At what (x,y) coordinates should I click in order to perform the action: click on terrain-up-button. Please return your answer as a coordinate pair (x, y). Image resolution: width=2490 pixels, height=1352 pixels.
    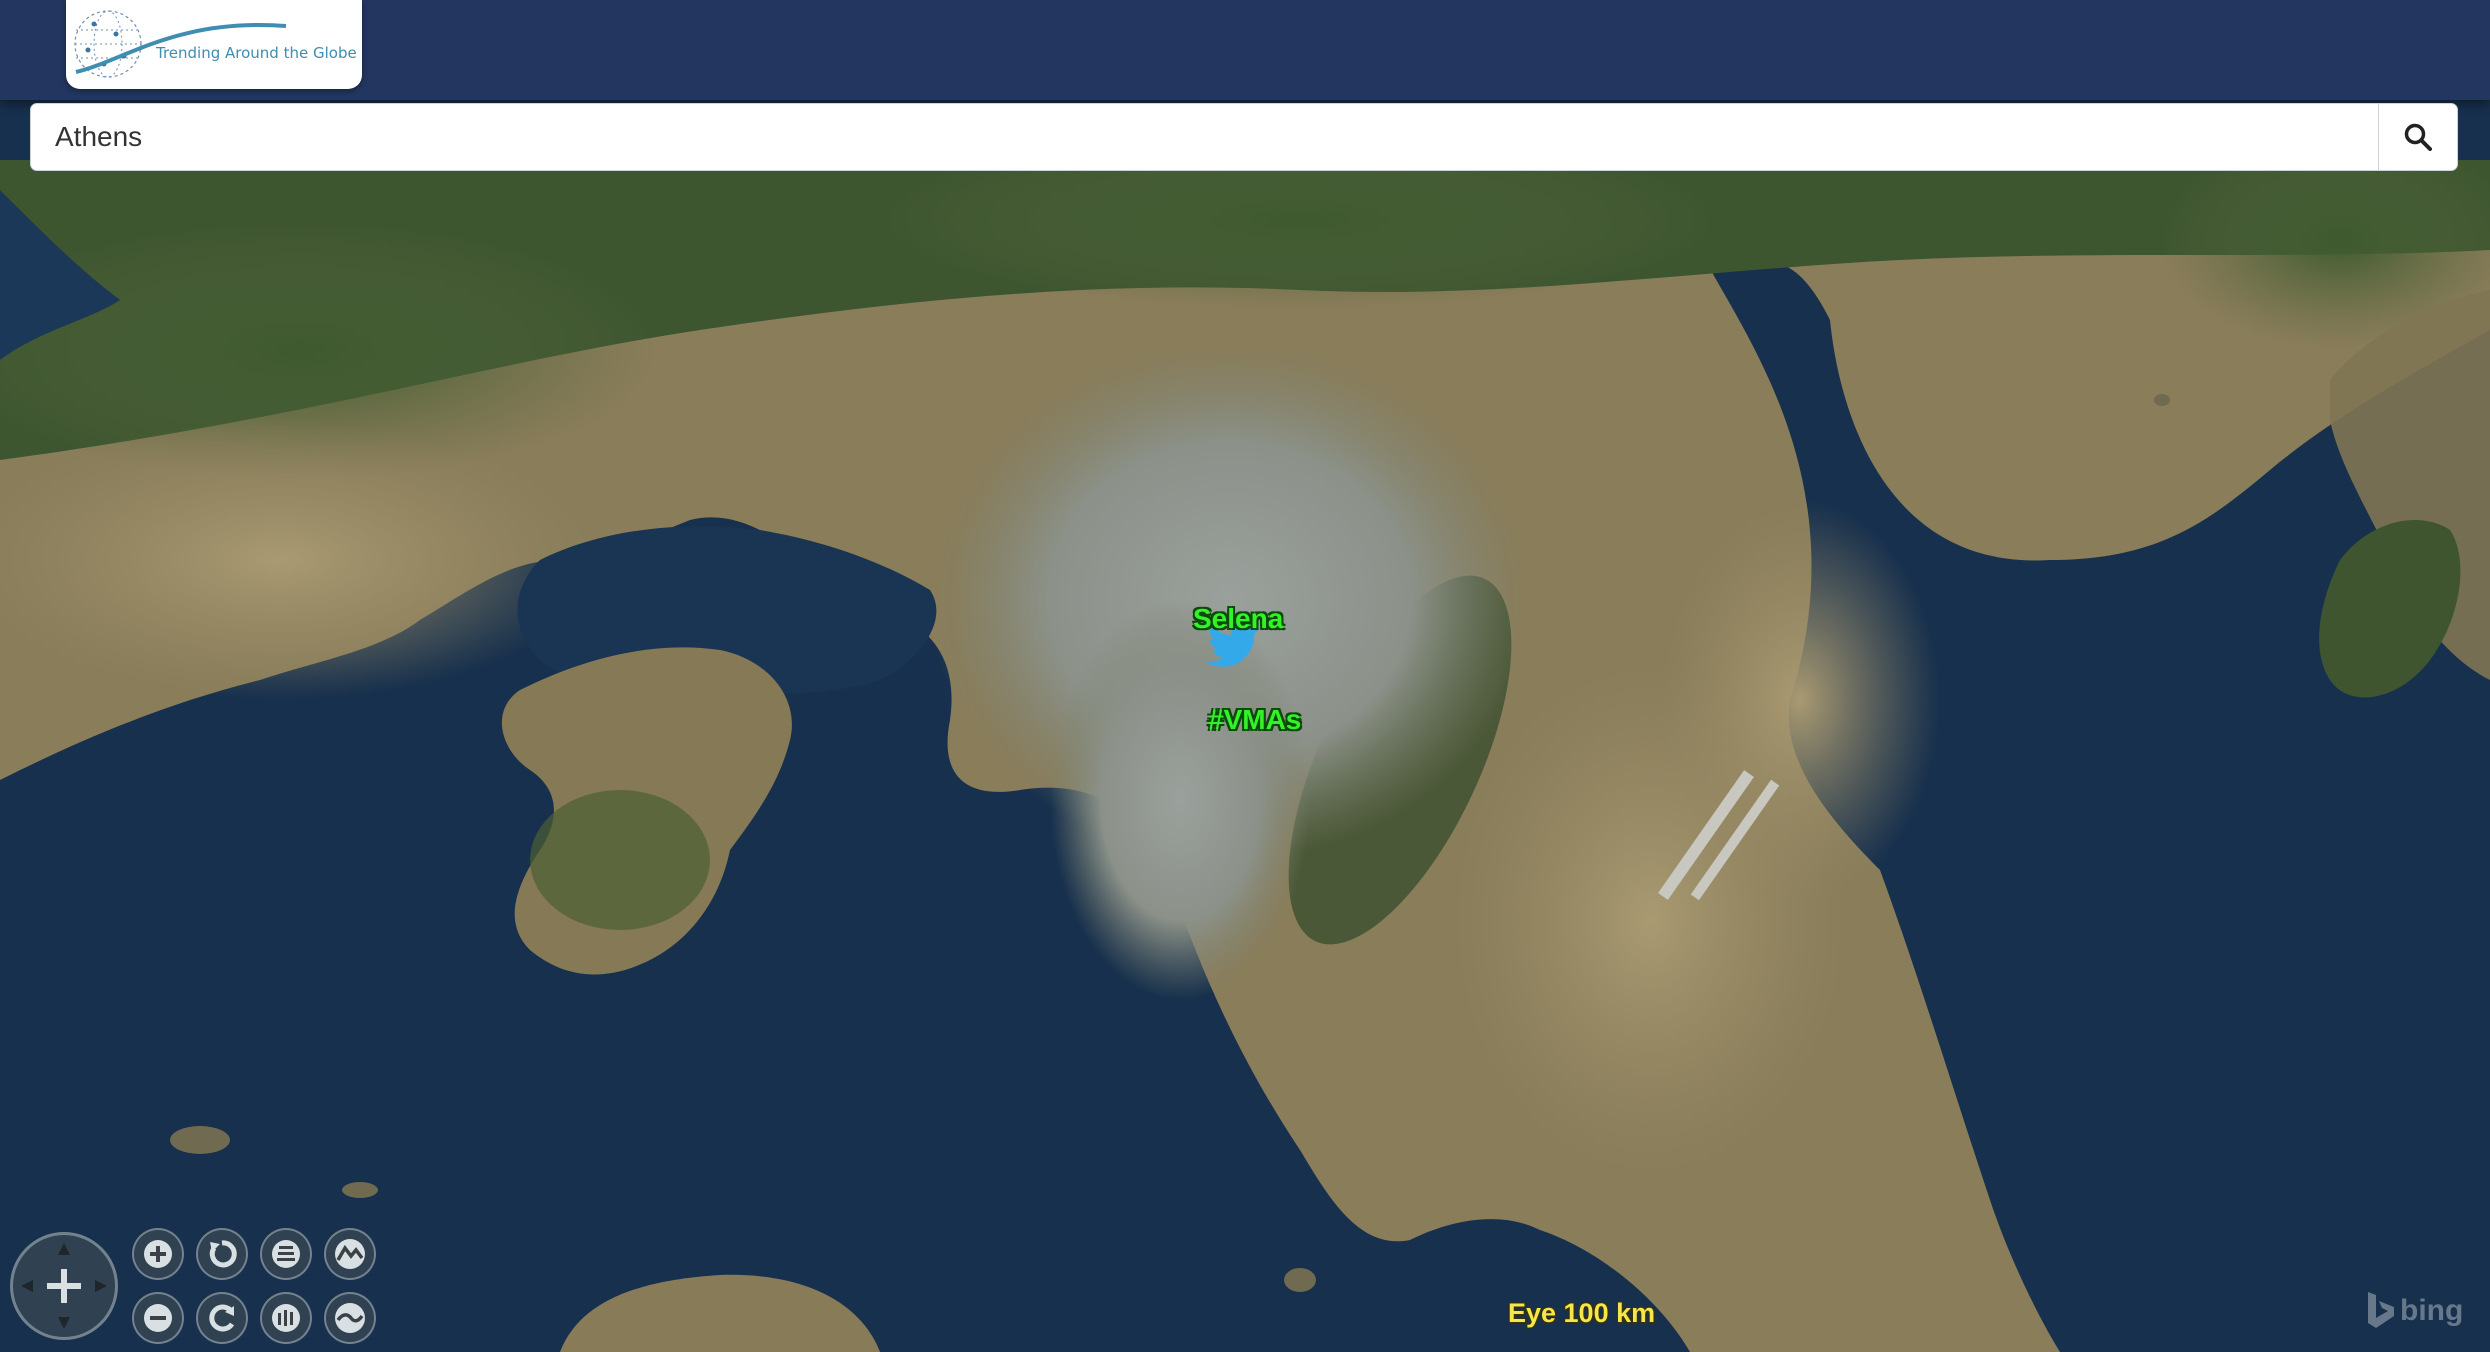
    Looking at the image, I should click on (350, 1254).